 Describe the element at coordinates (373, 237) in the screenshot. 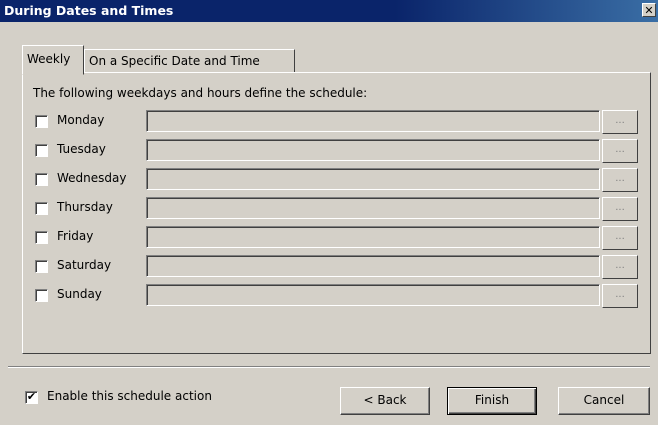

I see `friday-hours-field` at that location.